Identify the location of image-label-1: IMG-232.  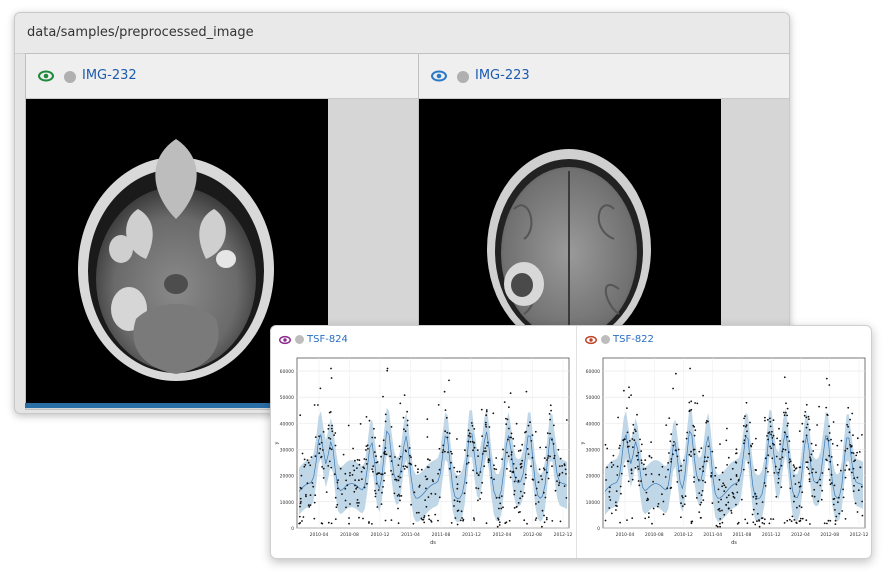
(109, 75).